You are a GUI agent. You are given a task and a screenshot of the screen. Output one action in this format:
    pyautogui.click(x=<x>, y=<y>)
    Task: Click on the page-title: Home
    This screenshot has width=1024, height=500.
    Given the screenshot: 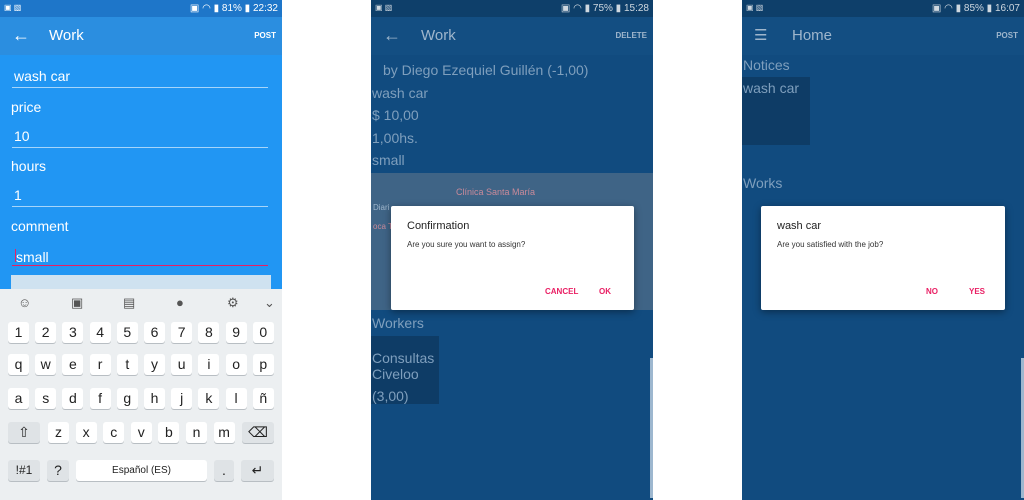 What is the action you would take?
    pyautogui.click(x=812, y=35)
    